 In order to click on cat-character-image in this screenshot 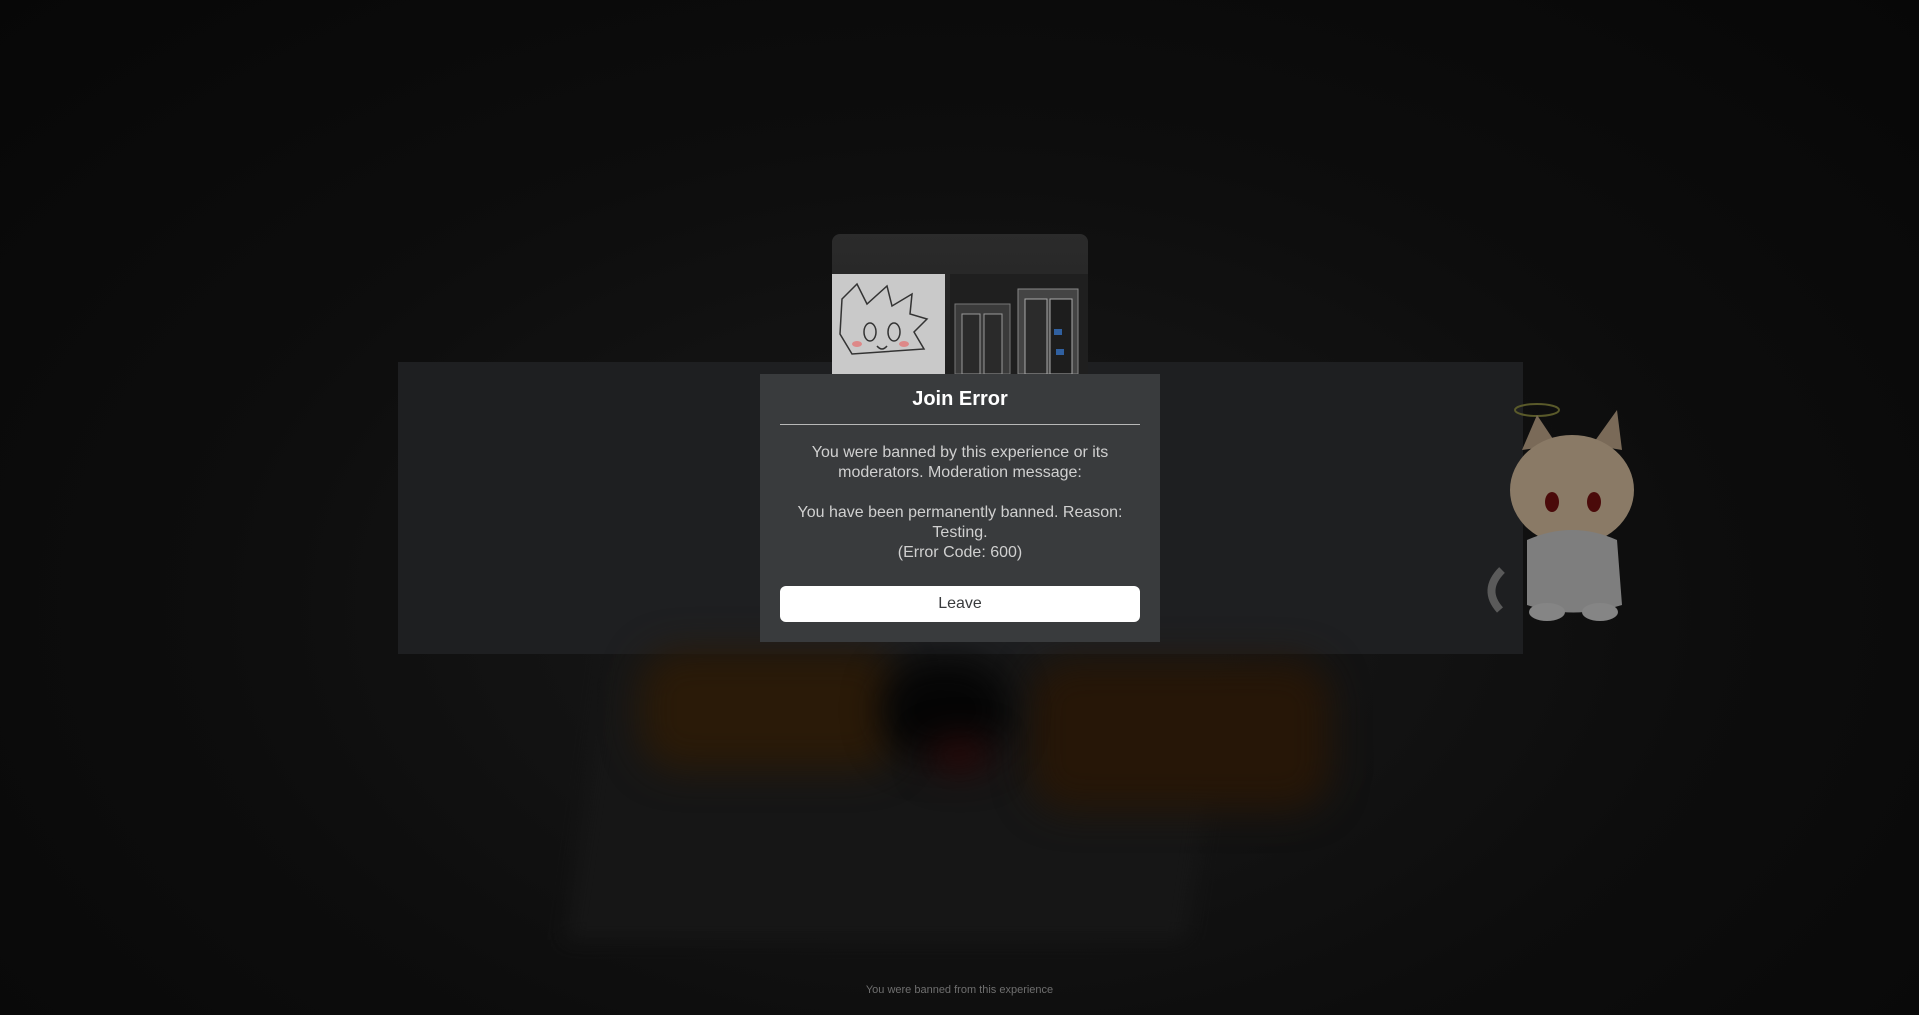, I will do `click(1560, 512)`.